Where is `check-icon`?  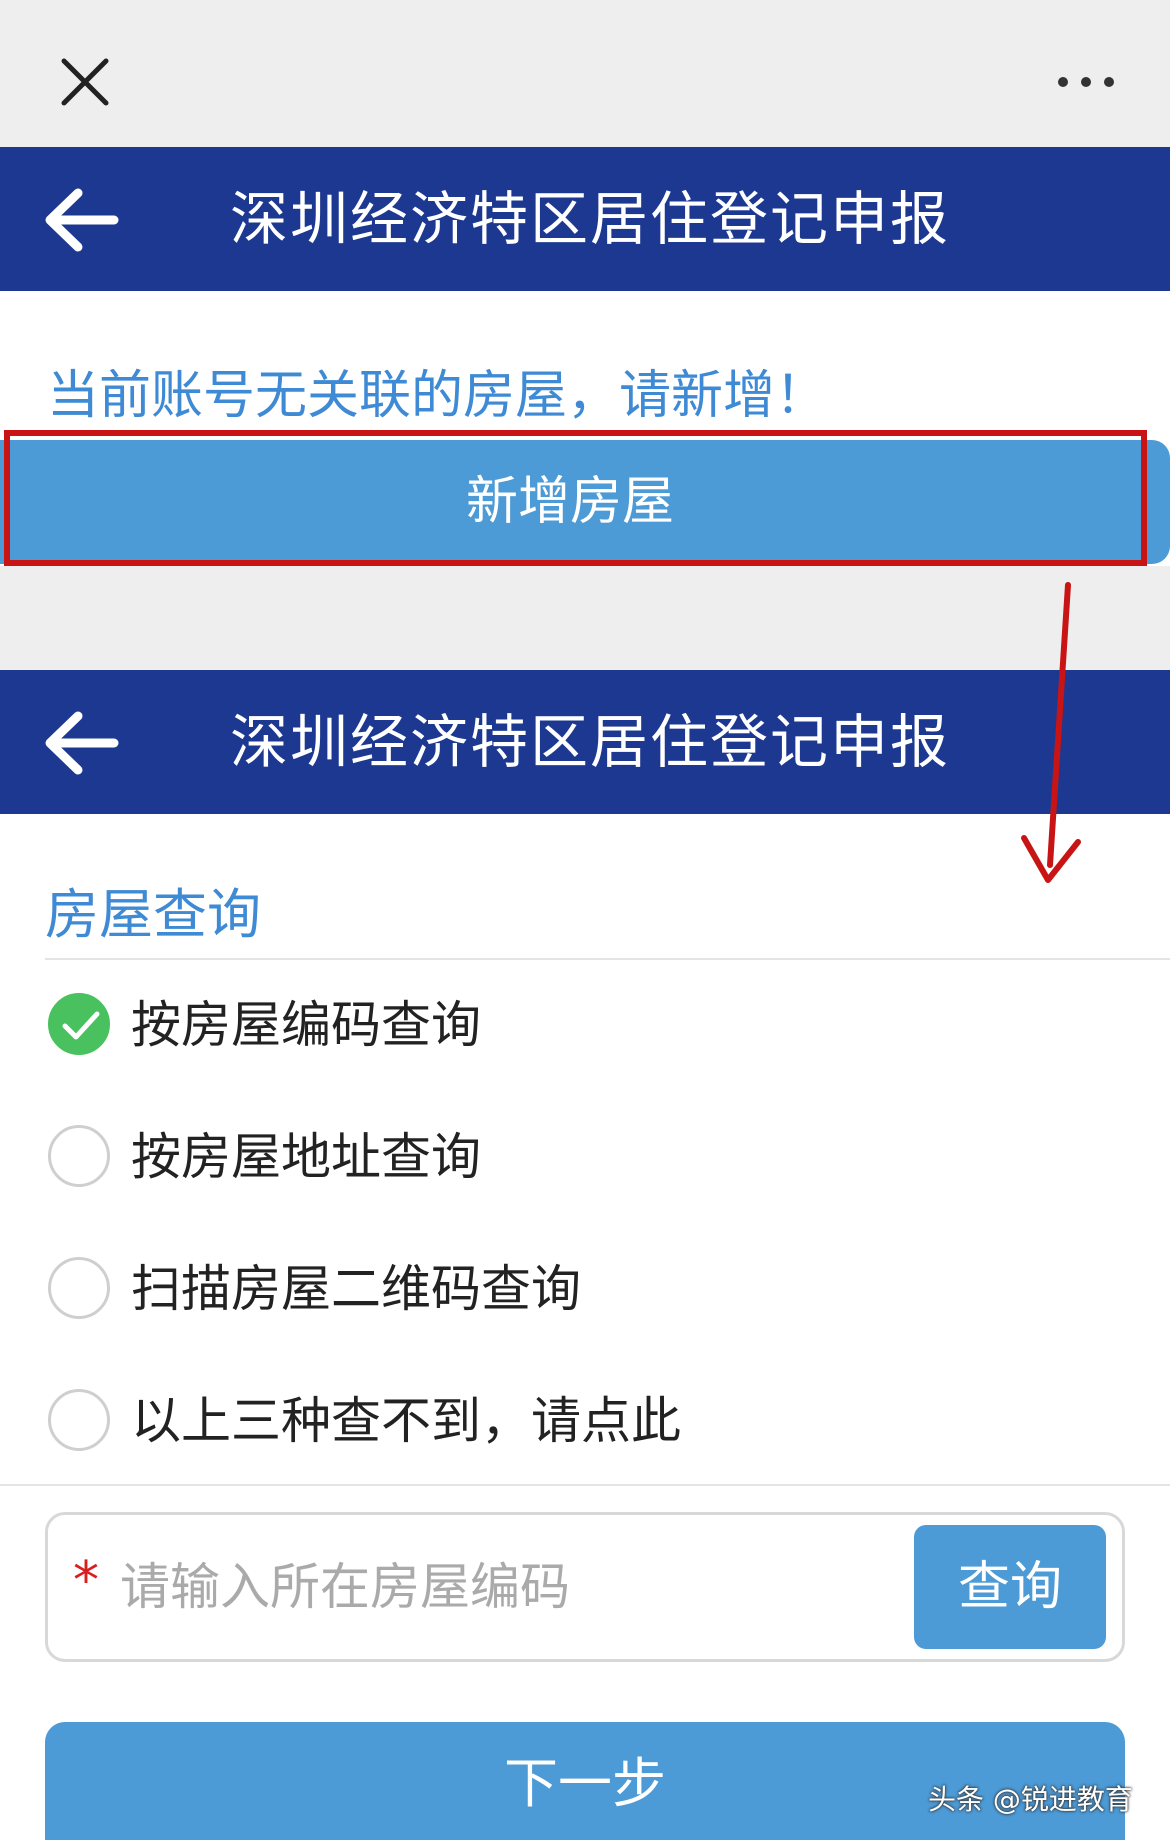
check-icon is located at coordinates (81, 1025).